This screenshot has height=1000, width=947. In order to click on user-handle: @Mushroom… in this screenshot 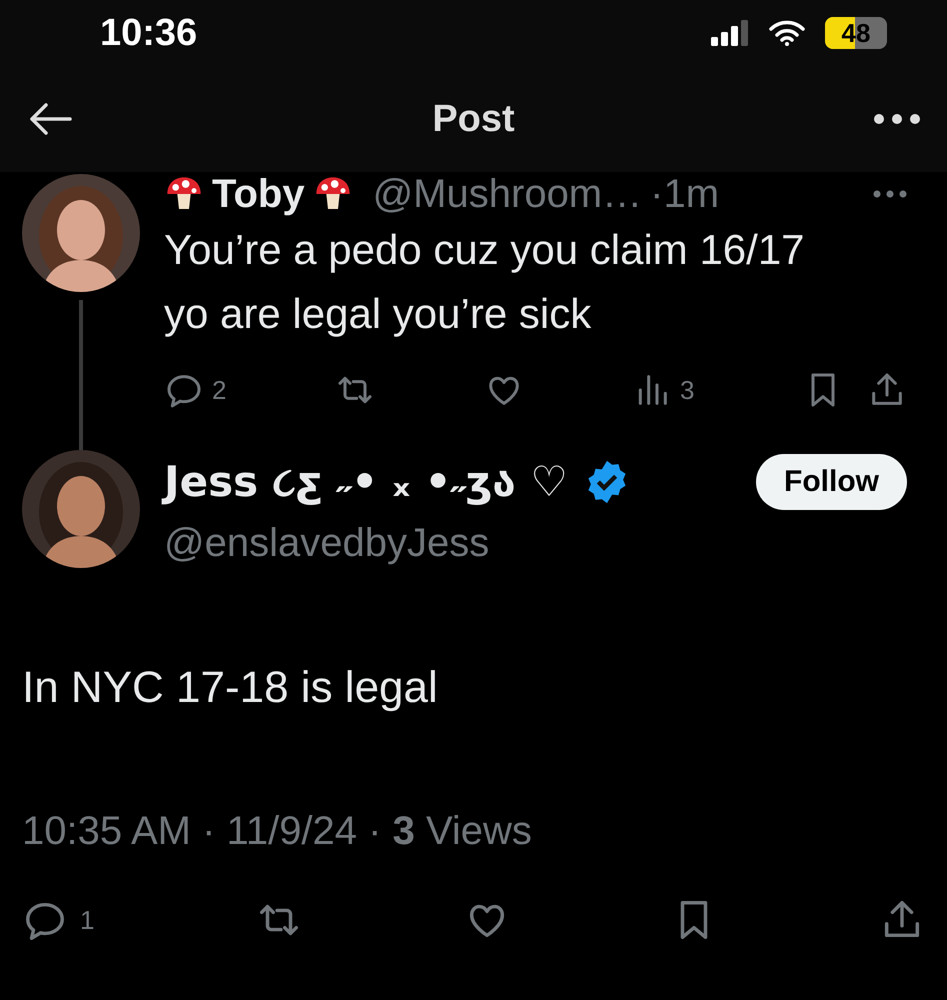, I will do `click(507, 194)`.